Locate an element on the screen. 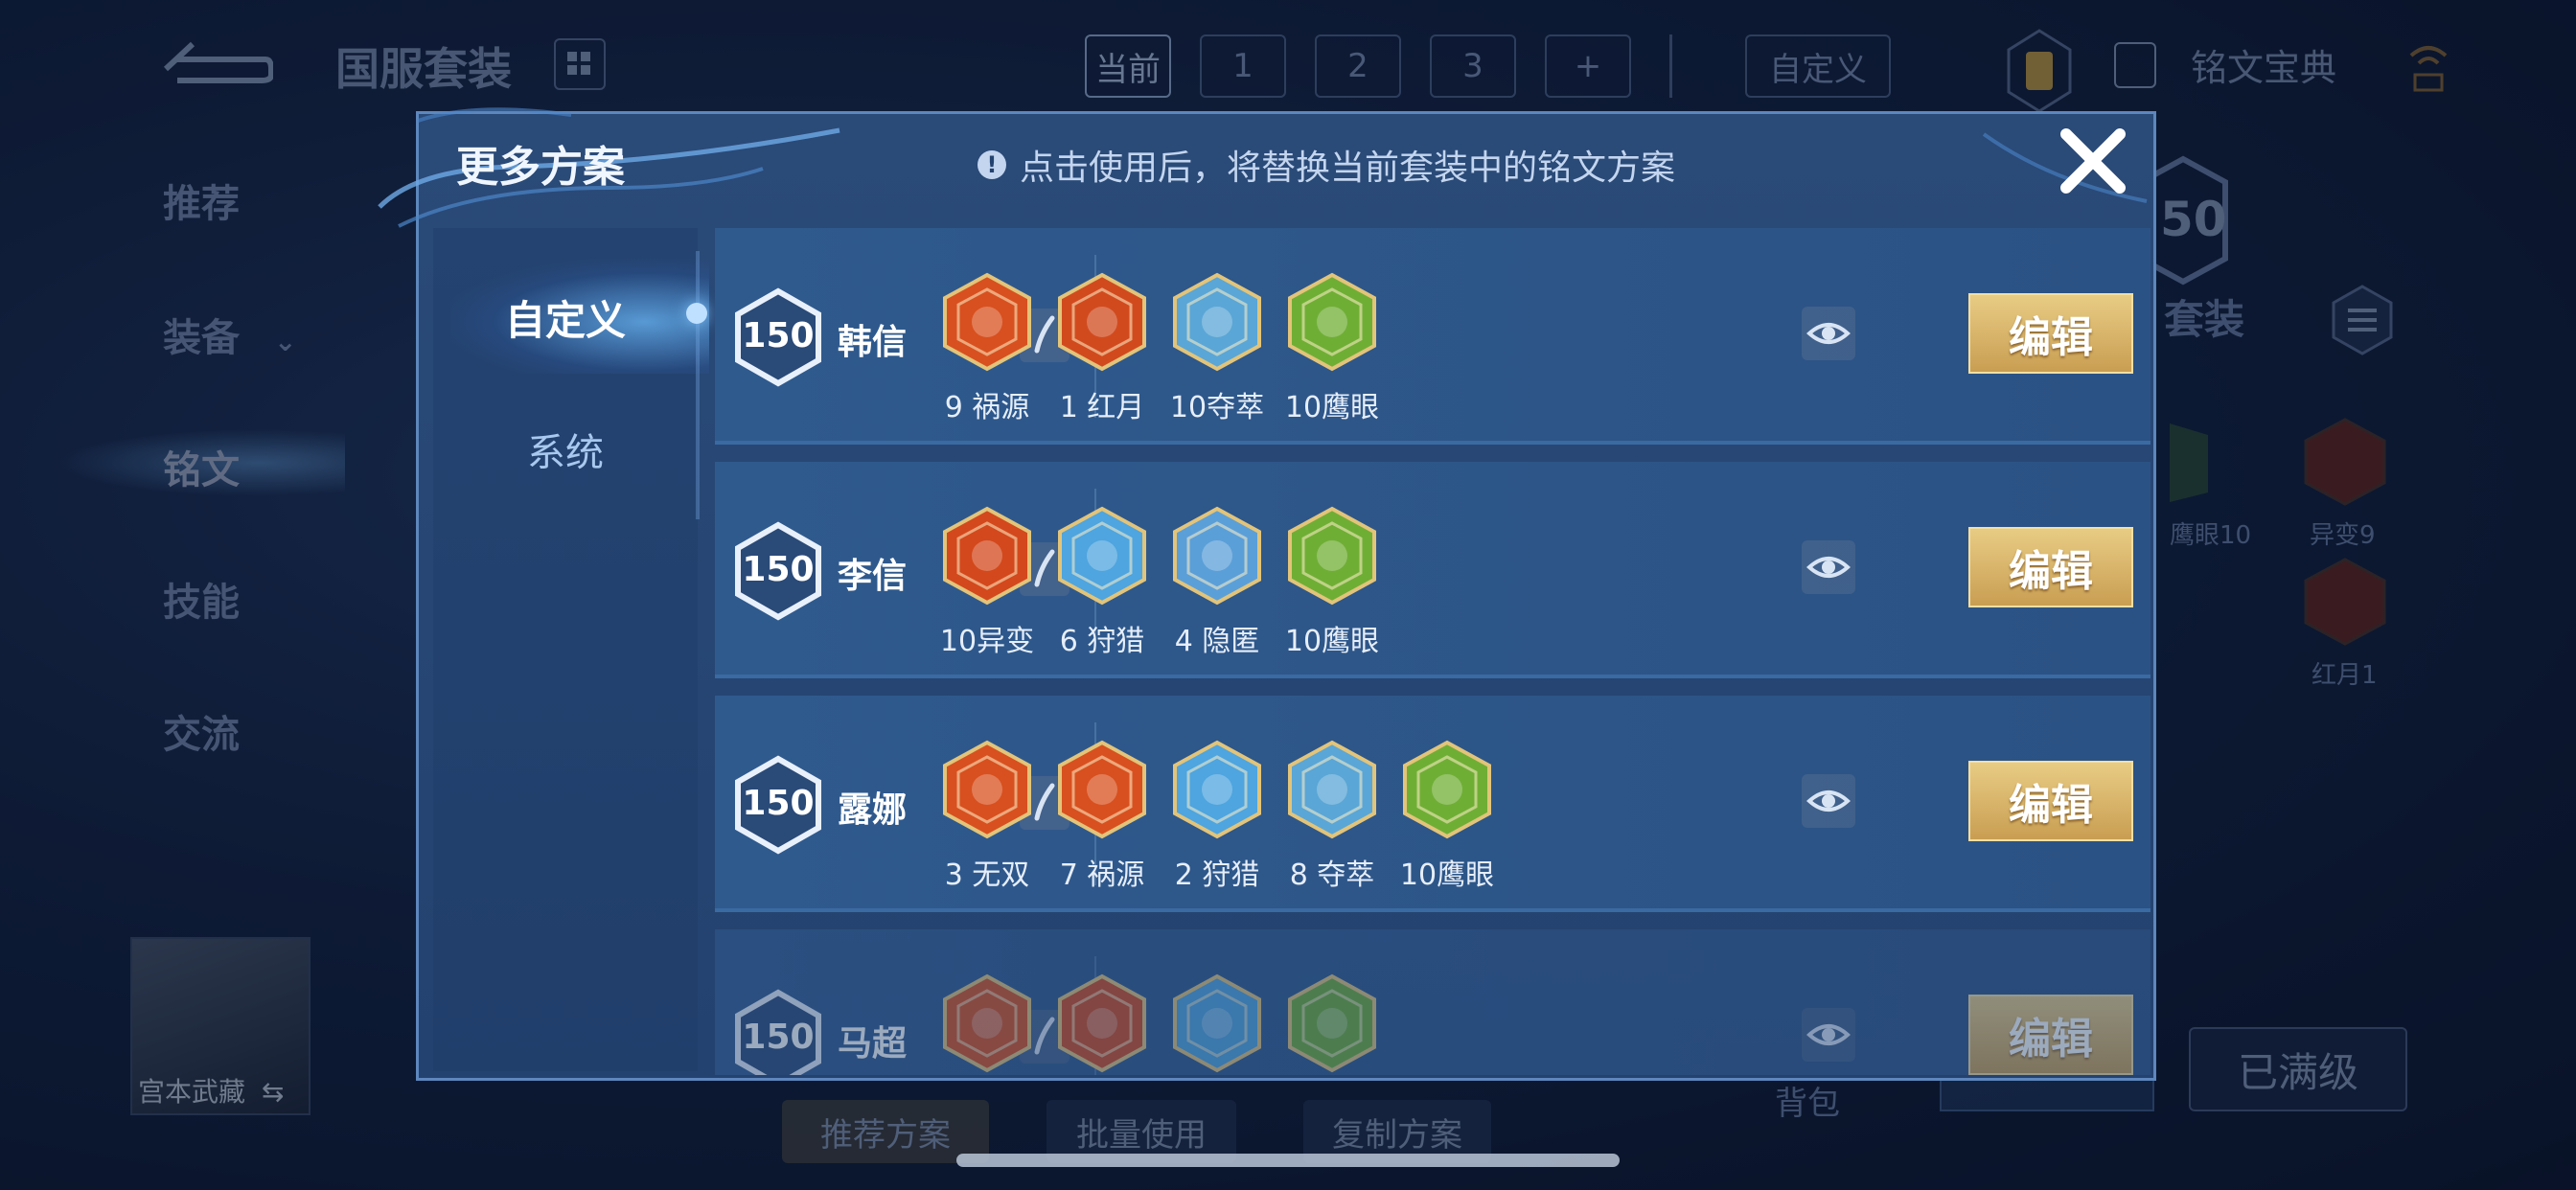 The width and height of the screenshot is (2576, 1190). plan-hero-name: 李信 is located at coordinates (873, 576).